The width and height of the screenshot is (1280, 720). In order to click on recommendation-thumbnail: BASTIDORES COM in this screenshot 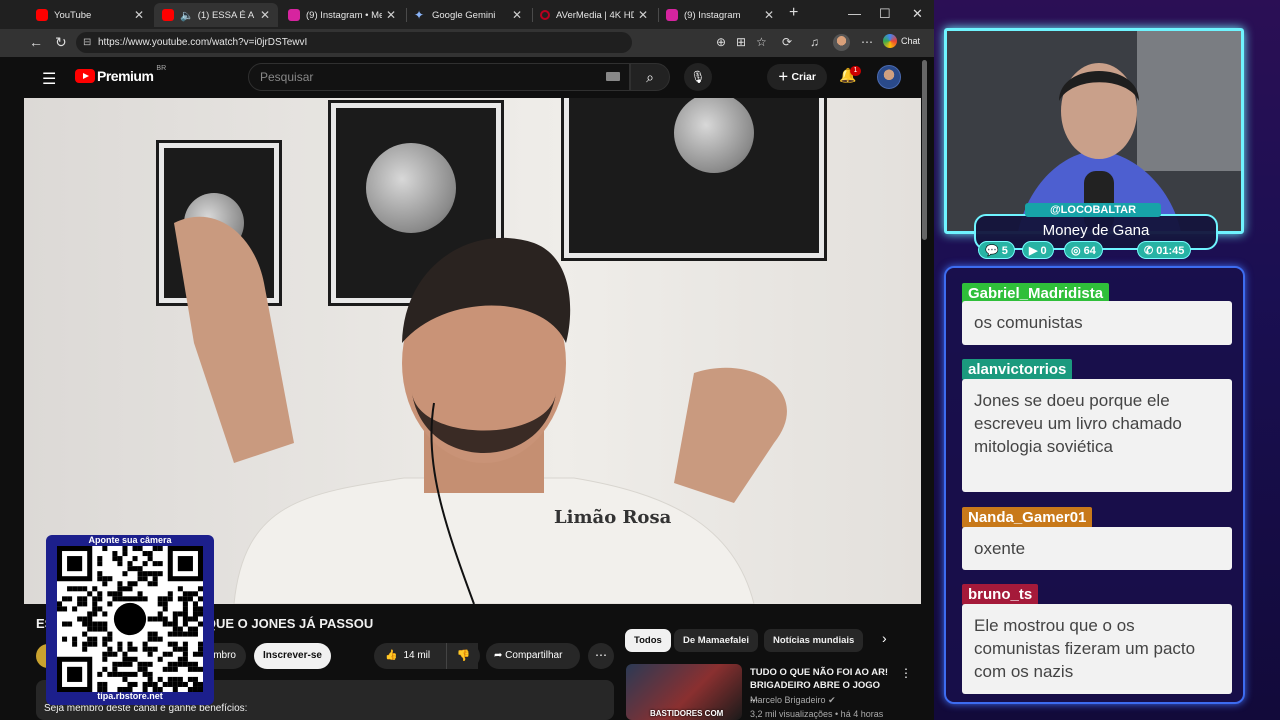, I will do `click(684, 692)`.